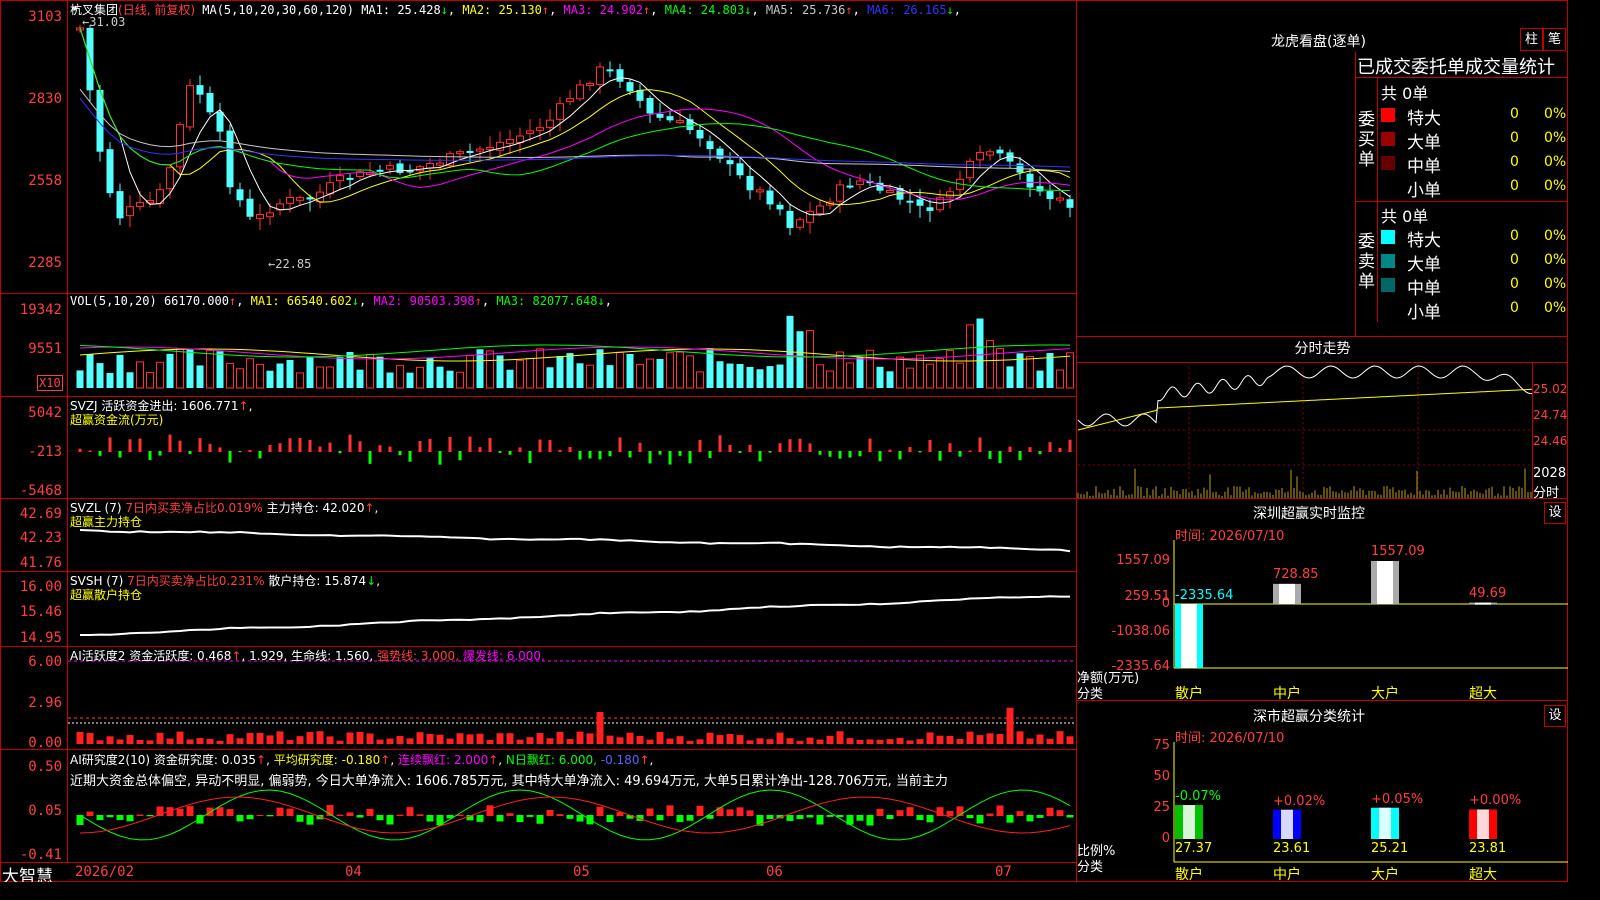 The height and width of the screenshot is (900, 1600). What do you see at coordinates (290, 264) in the screenshot?
I see `low-label: ←22.85` at bounding box center [290, 264].